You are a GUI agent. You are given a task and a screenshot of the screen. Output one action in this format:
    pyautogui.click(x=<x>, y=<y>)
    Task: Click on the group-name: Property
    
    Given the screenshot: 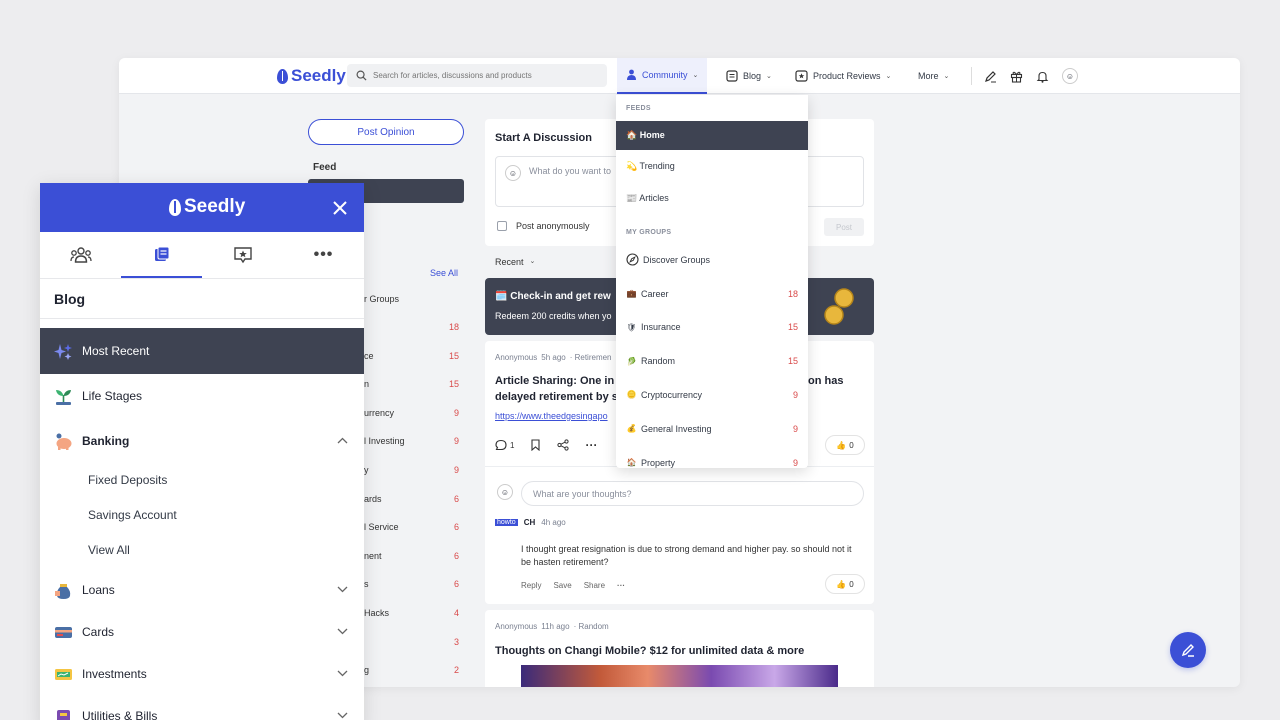 What is the action you would take?
    pyautogui.click(x=658, y=462)
    